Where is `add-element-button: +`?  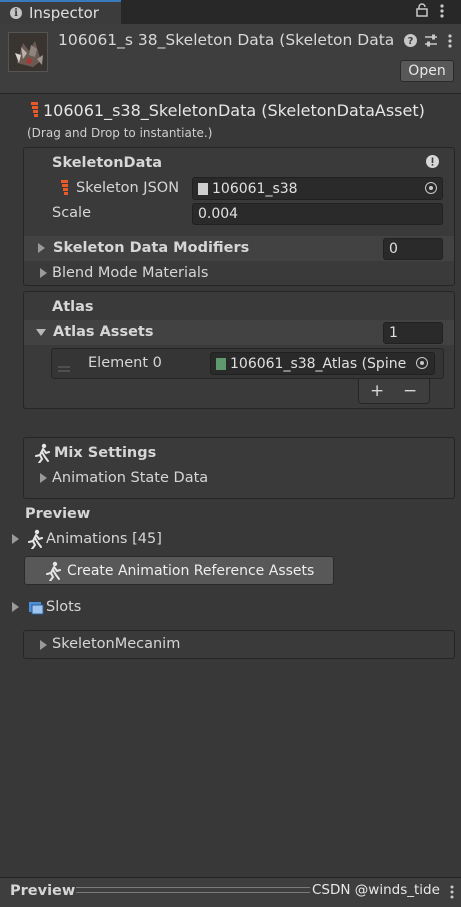
add-element-button: + is located at coordinates (377, 391).